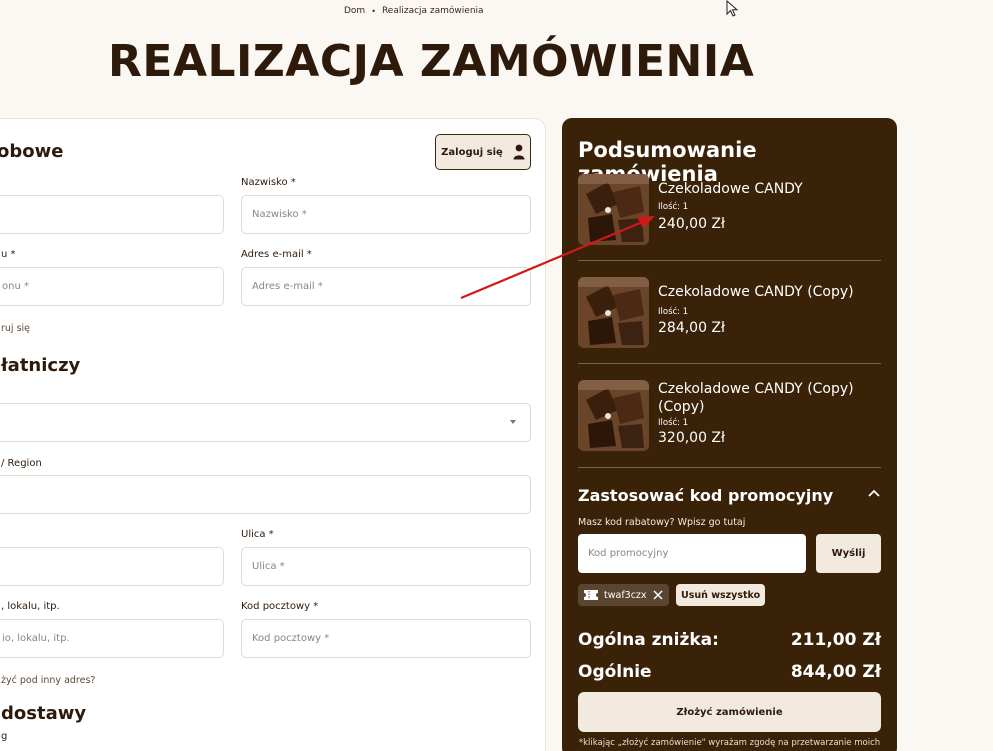 The height and width of the screenshot is (751, 993). I want to click on close-icon, so click(658, 595).